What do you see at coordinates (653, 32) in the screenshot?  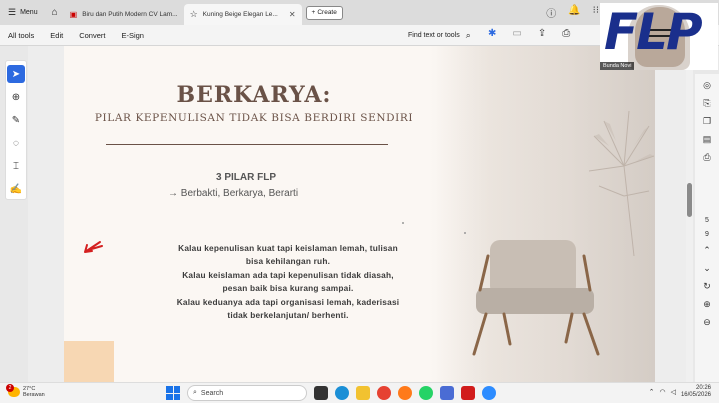 I see `flp-logo: FLP` at bounding box center [653, 32].